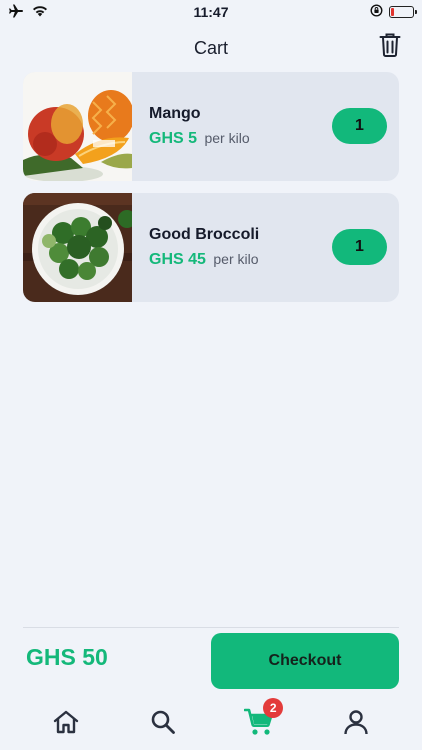 The height and width of the screenshot is (750, 422). Describe the element at coordinates (40, 12) in the screenshot. I see `wifi-icon` at that location.